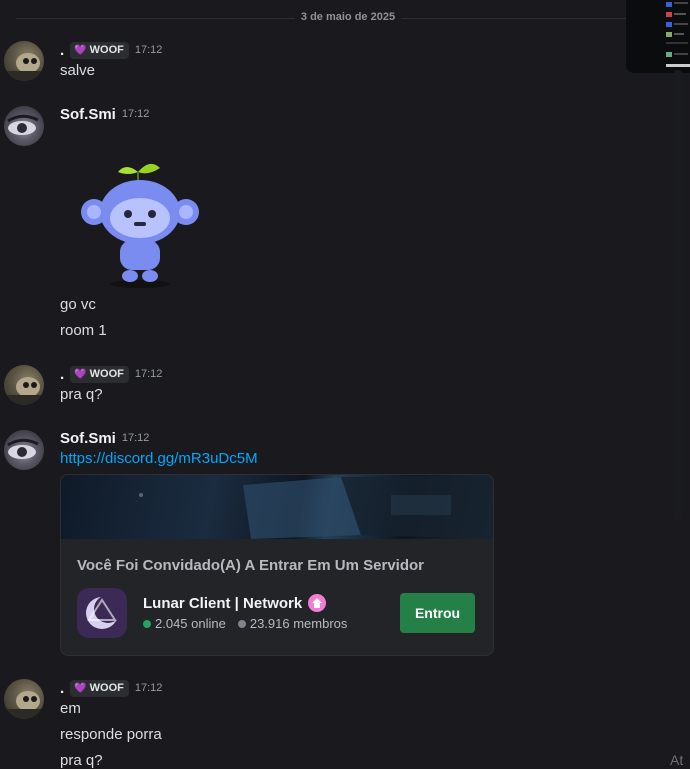 The height and width of the screenshot is (769, 690). What do you see at coordinates (78, 304) in the screenshot?
I see `message-text: go vc` at bounding box center [78, 304].